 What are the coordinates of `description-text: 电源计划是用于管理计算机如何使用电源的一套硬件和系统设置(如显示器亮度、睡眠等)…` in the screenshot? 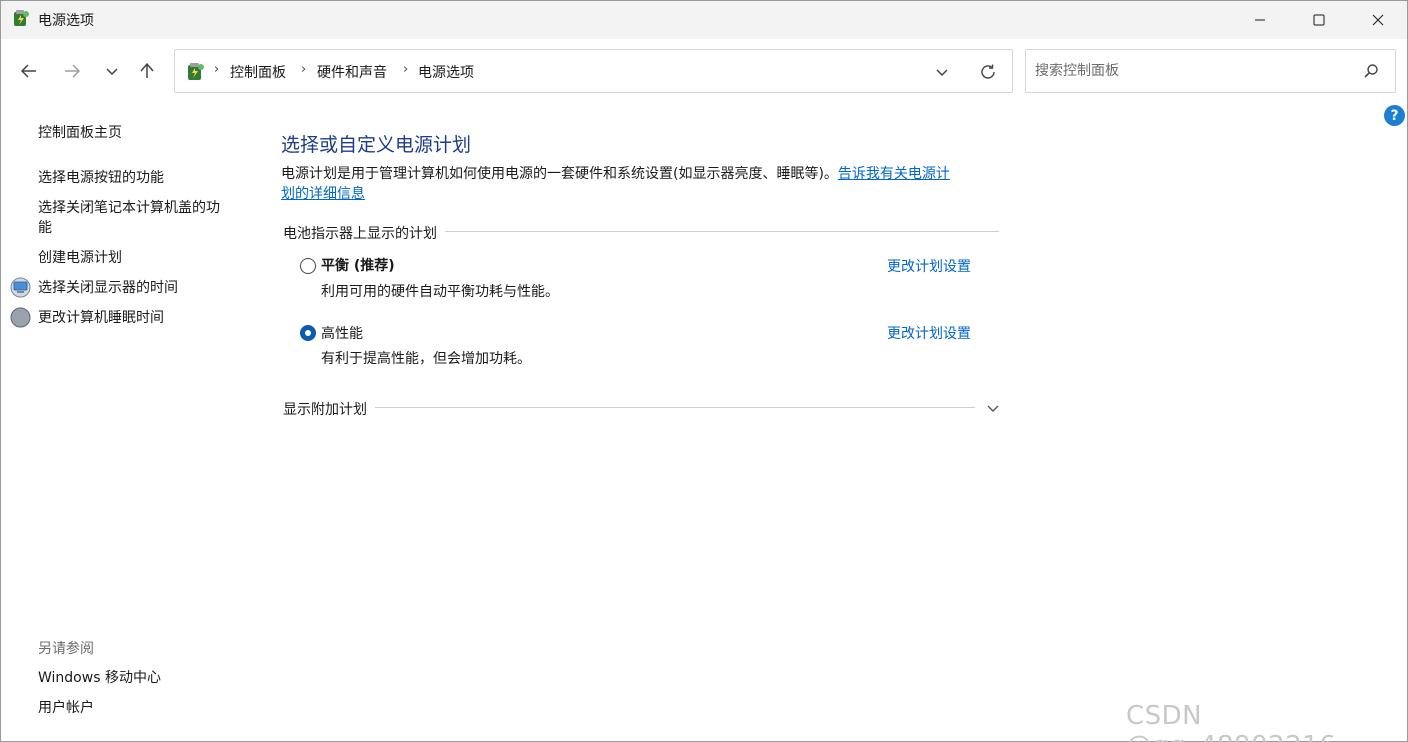 It's located at (559, 174).